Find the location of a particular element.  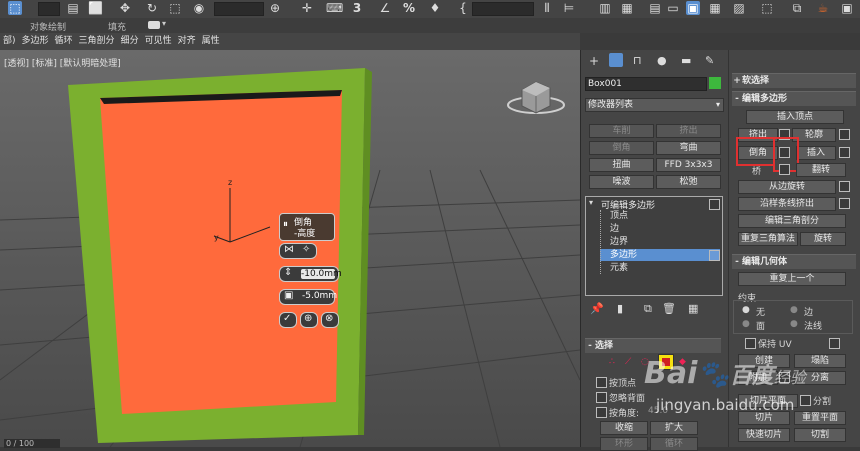

stack-item-edge: 边 is located at coordinates (660, 229).